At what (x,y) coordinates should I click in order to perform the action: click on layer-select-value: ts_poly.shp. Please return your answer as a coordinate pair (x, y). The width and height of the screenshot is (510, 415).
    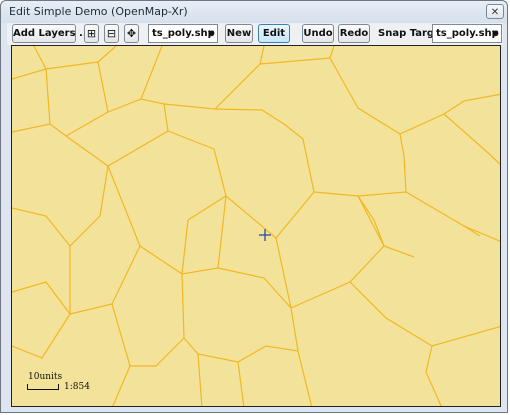
    Looking at the image, I should click on (183, 33).